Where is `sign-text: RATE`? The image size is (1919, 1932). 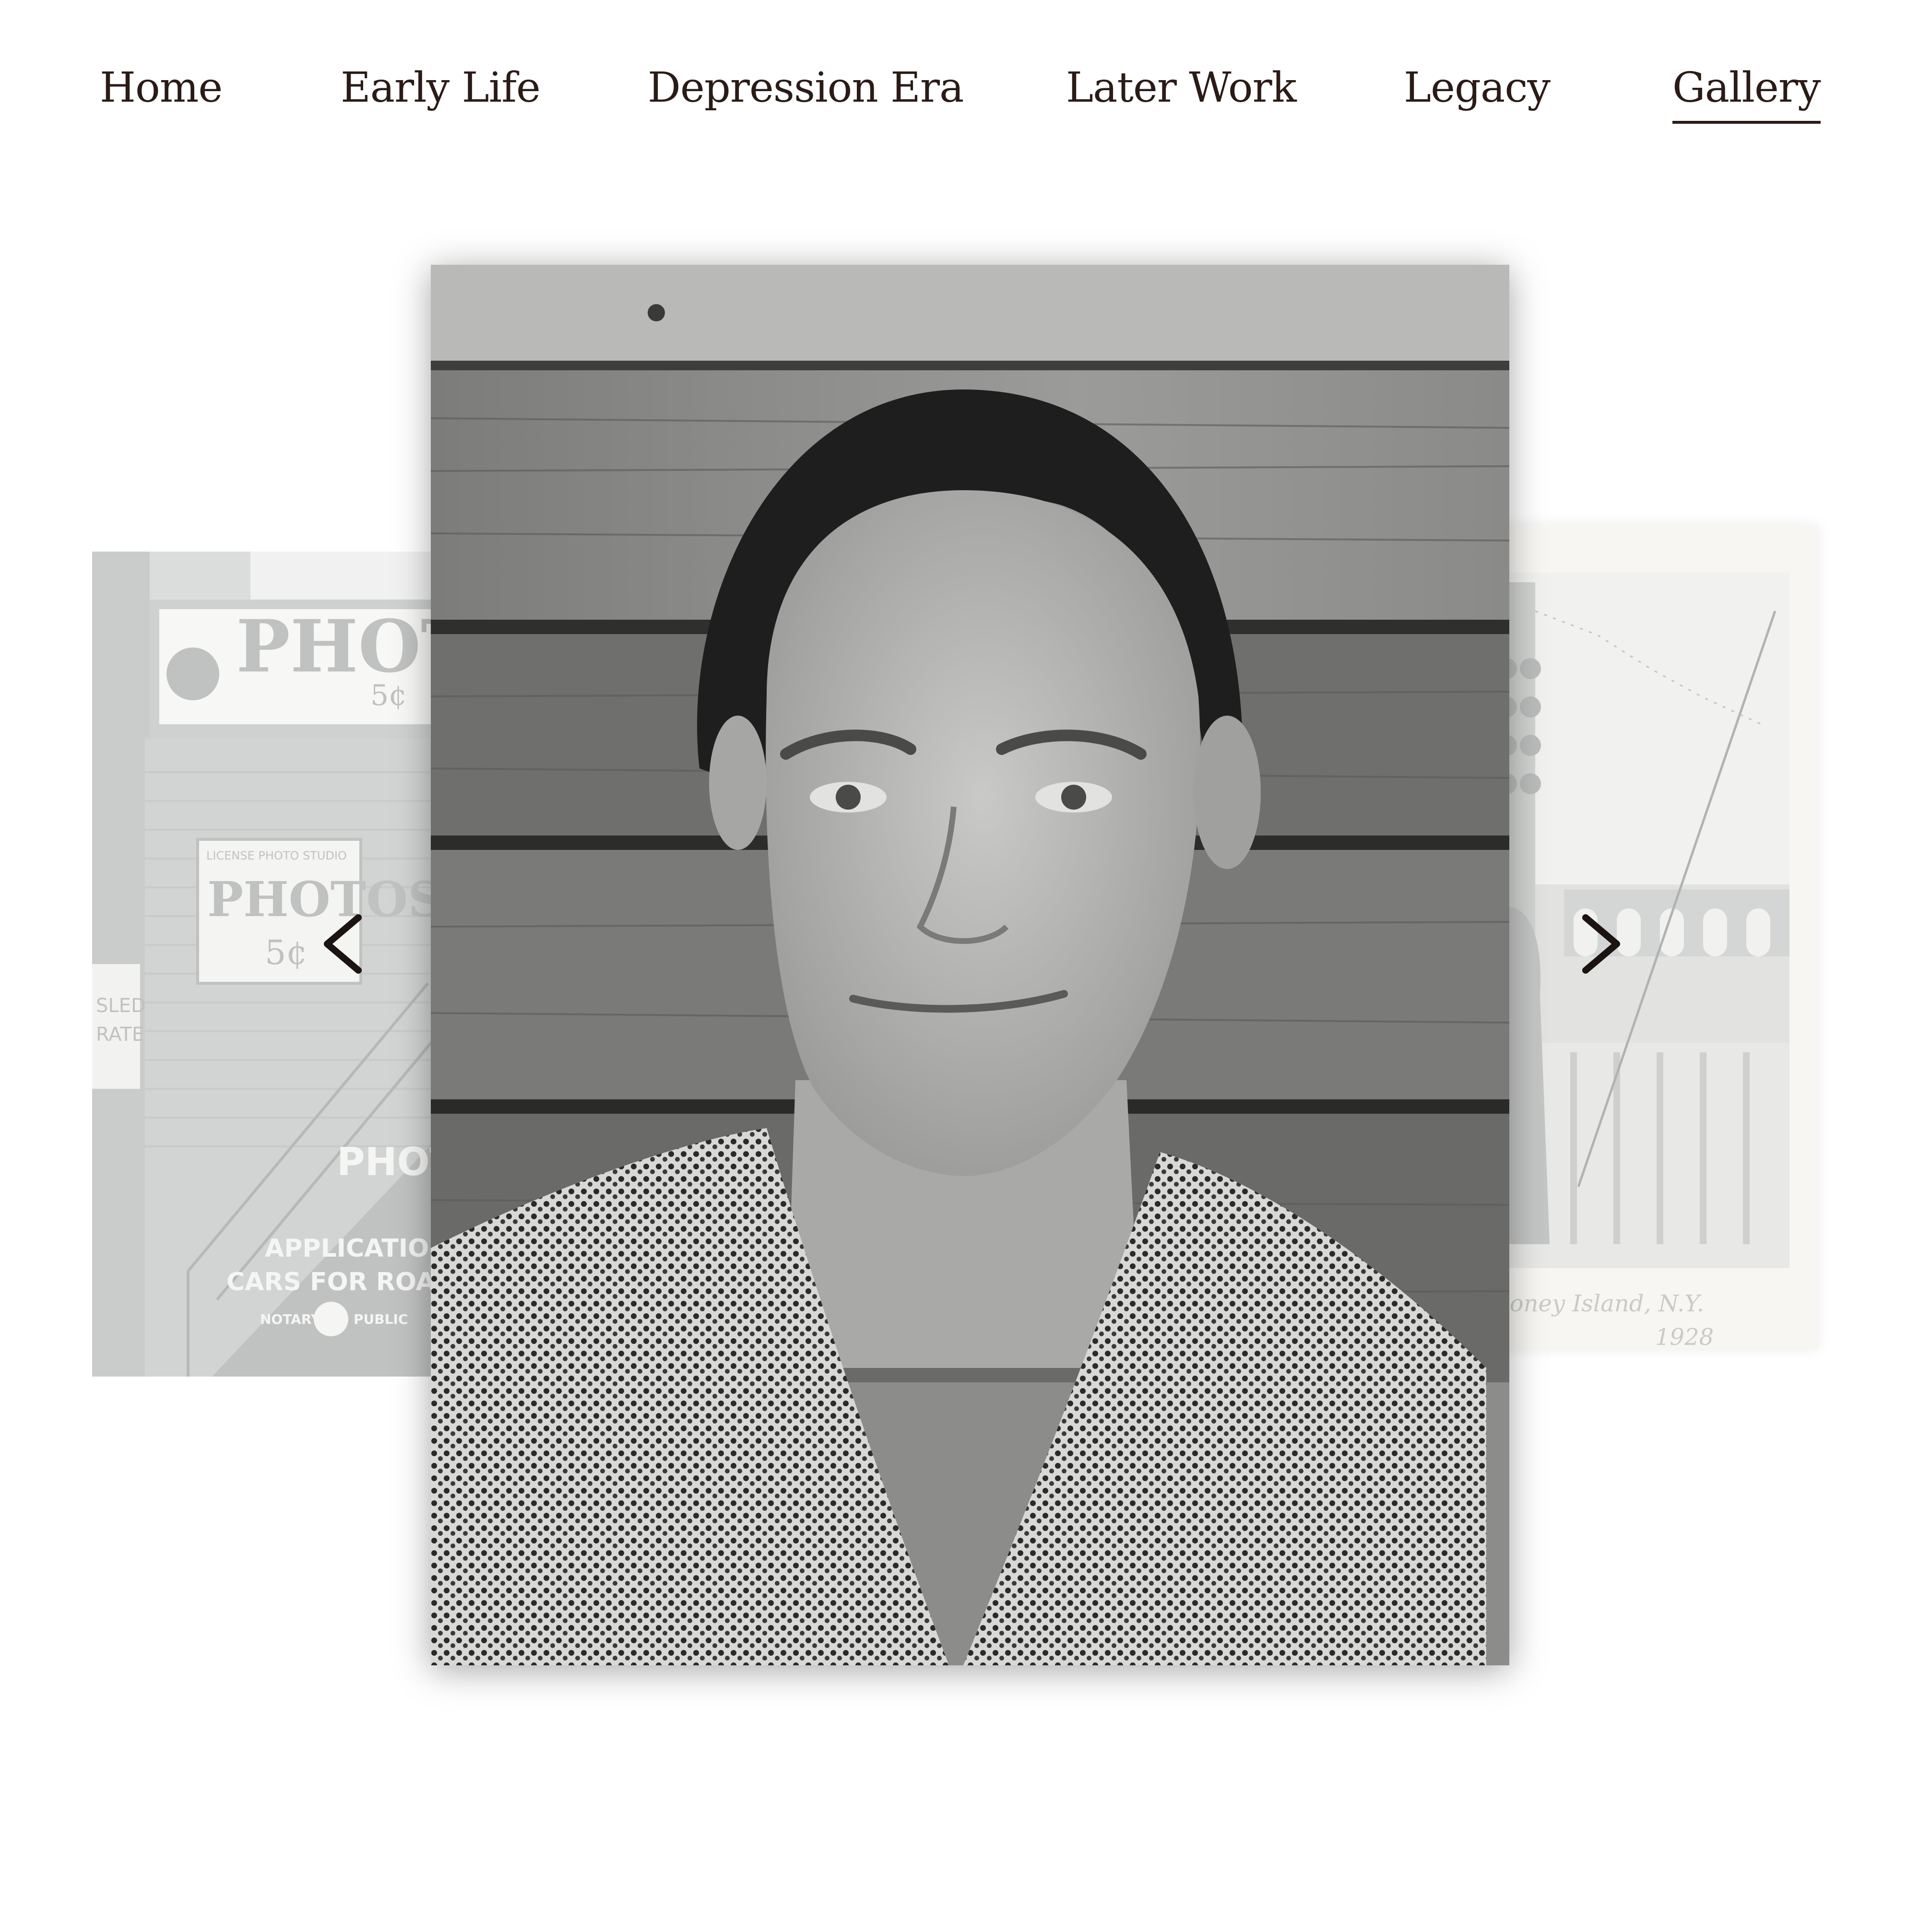
sign-text: RATE is located at coordinates (120, 1035).